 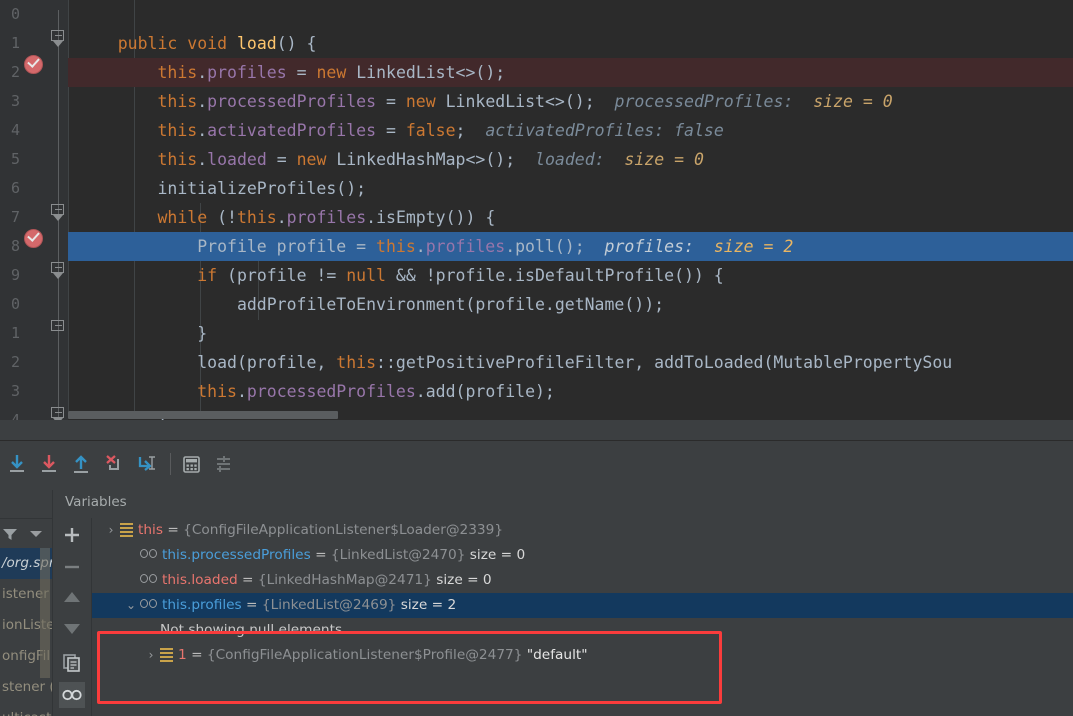 I want to click on chevron-down-icon, so click(x=36, y=534).